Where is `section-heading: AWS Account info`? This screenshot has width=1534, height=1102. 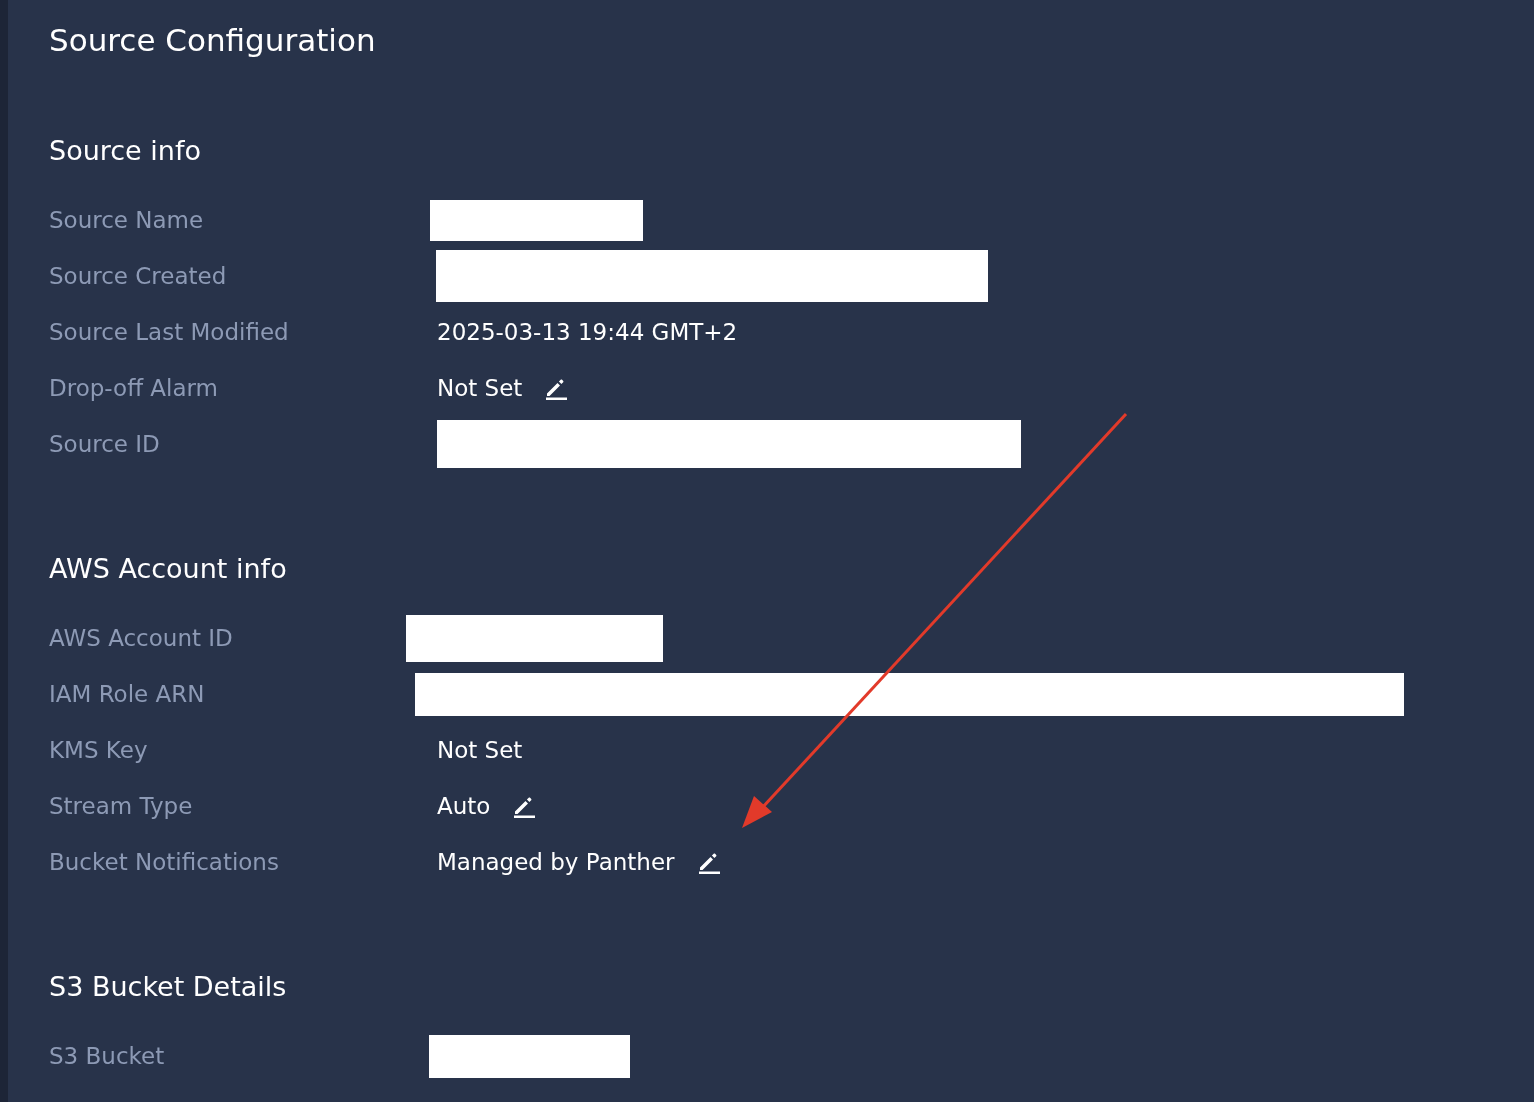 section-heading: AWS Account info is located at coordinates (168, 569).